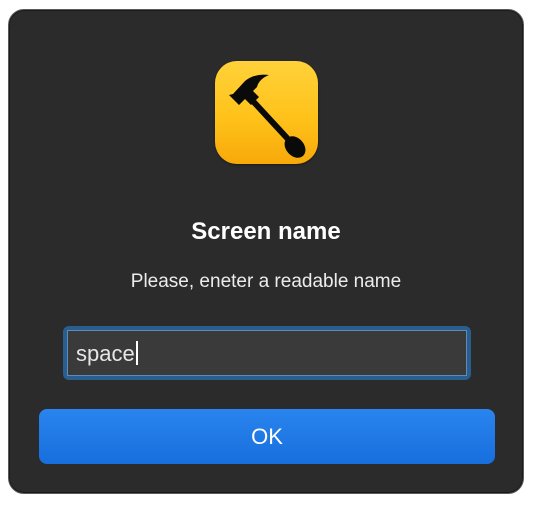  I want to click on hammer-spoon-icon, so click(266, 112).